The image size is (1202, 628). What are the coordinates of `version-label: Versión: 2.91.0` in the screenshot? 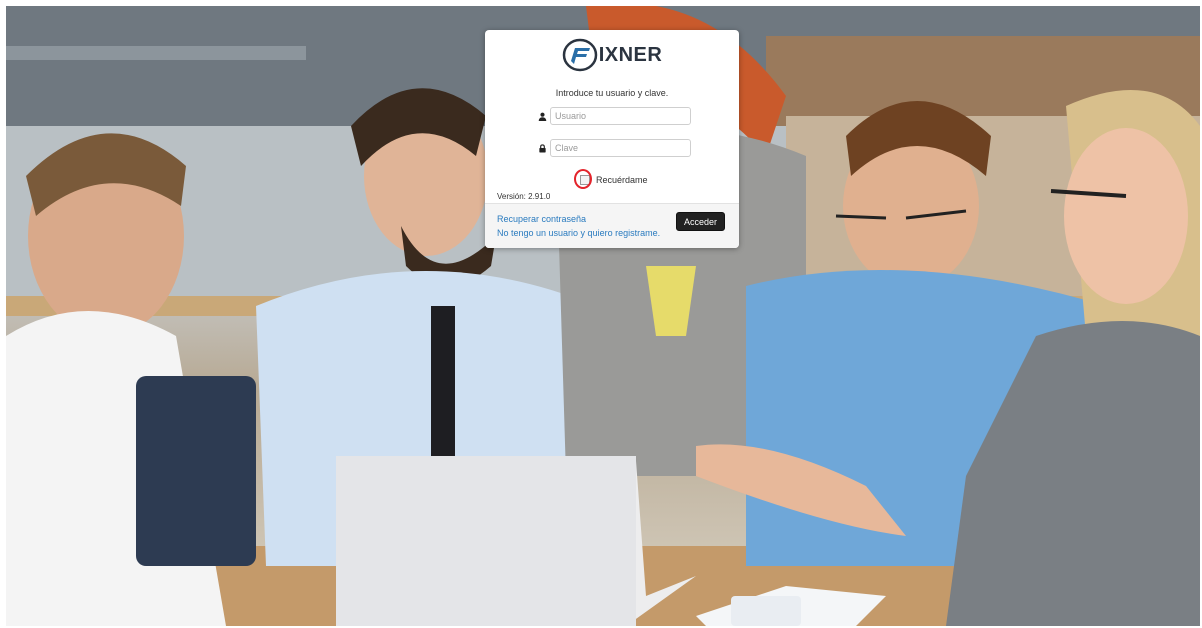 It's located at (524, 196).